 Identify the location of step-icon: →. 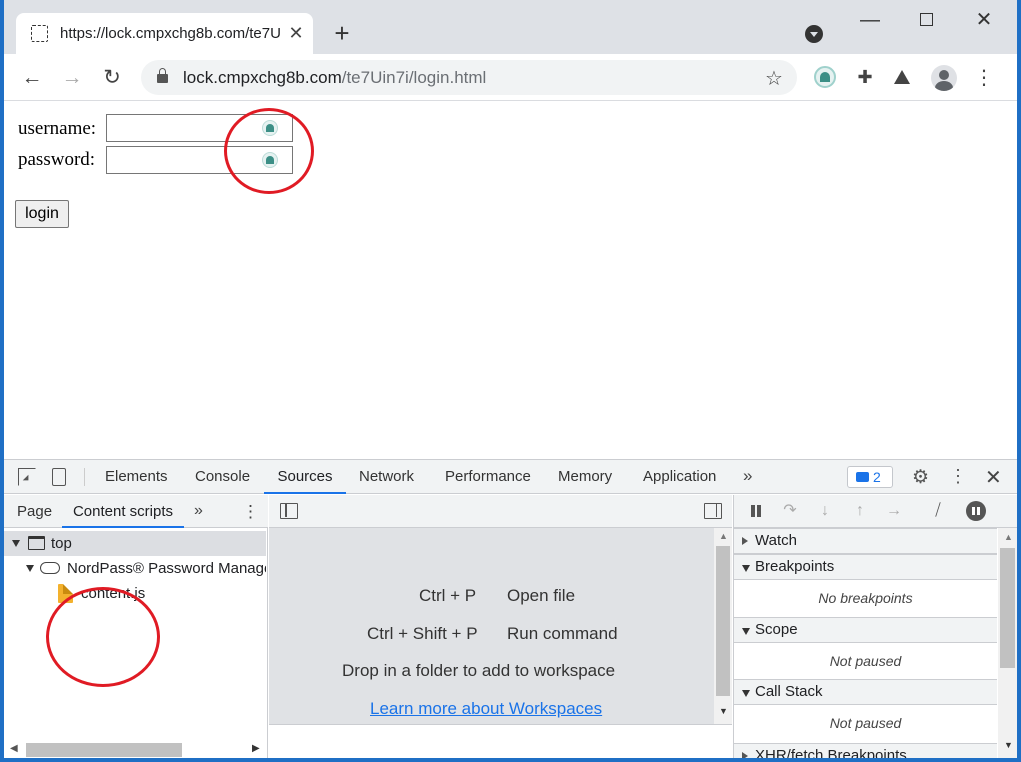
(894, 511).